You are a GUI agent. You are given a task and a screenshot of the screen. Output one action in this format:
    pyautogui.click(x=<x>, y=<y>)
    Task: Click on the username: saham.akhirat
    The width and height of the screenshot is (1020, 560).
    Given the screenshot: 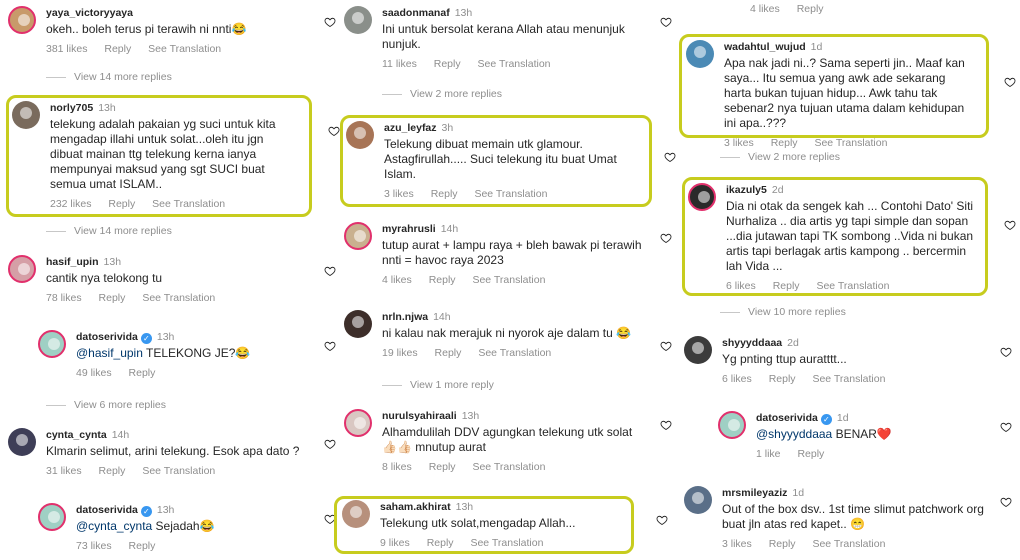 What is the action you would take?
    pyautogui.click(x=415, y=507)
    